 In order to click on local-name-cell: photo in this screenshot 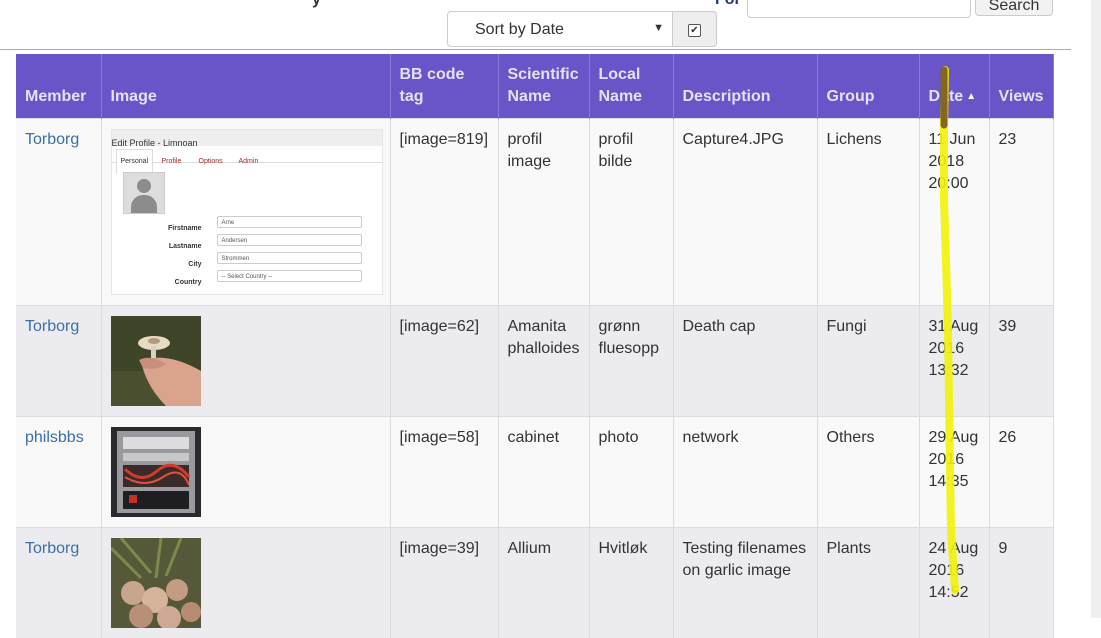, I will do `click(631, 471)`.